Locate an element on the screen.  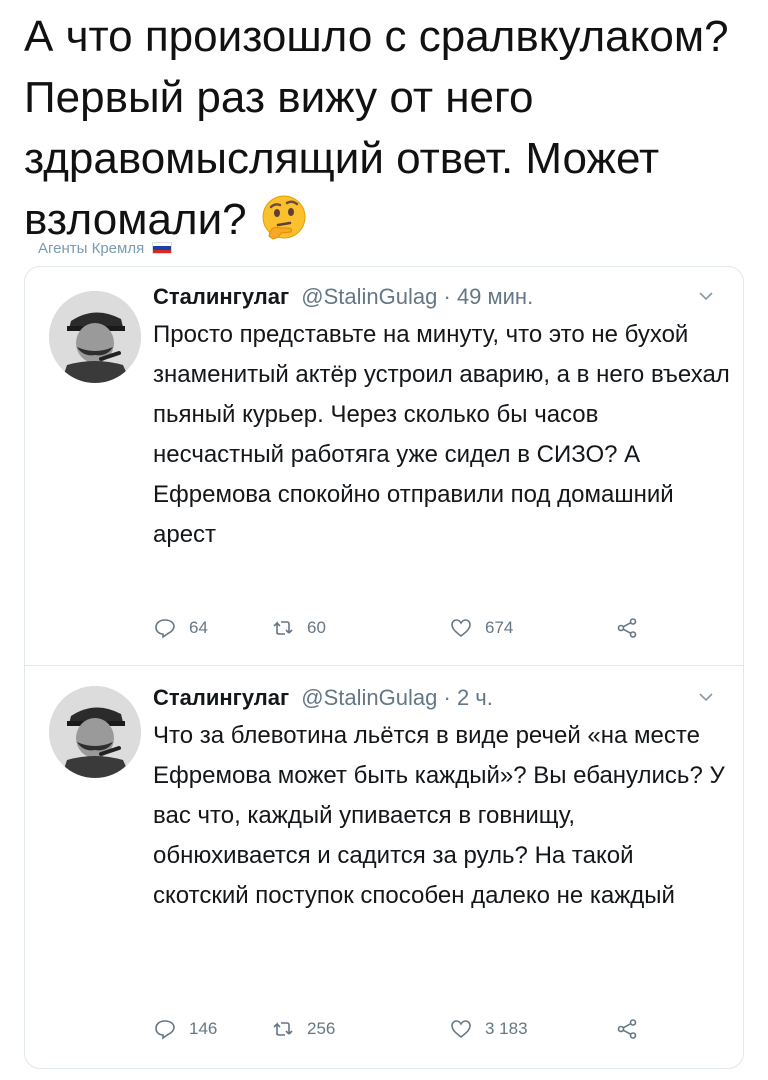
like-count: 3 183 is located at coordinates (506, 1028).